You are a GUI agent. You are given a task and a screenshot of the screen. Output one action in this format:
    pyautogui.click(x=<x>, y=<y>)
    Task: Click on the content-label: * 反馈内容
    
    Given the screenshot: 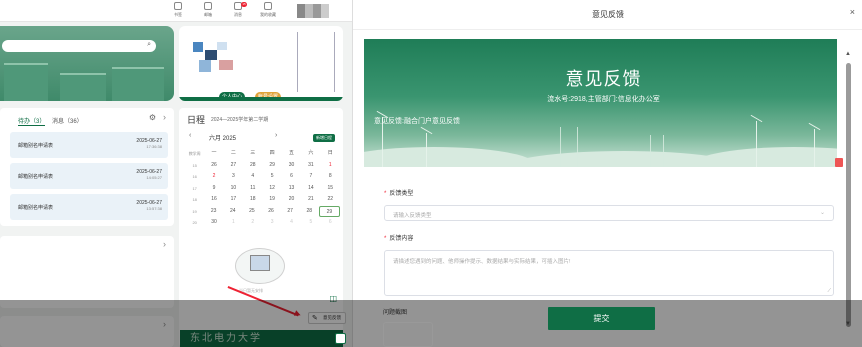 What is the action you would take?
    pyautogui.click(x=399, y=239)
    